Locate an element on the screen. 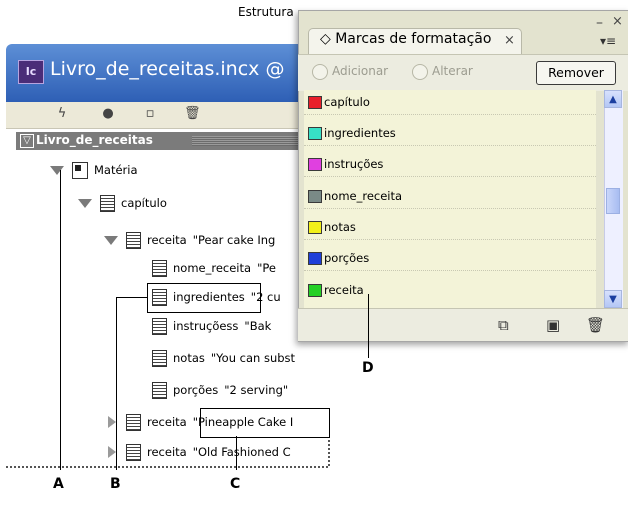 The image size is (628, 506). incopy-app-icon: Ic is located at coordinates (31, 72).